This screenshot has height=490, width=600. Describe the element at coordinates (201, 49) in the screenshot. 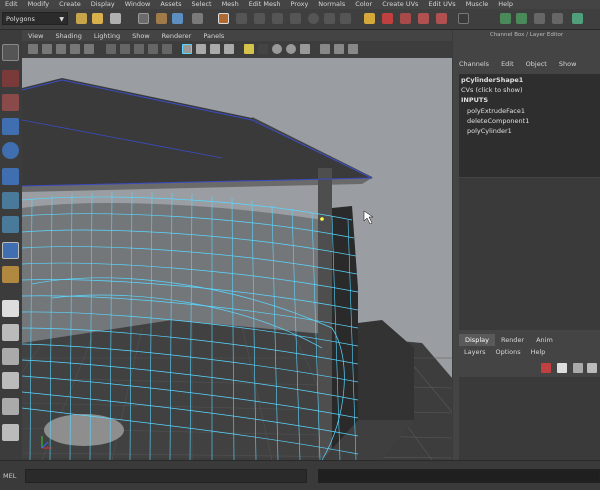

I see `smooth-shade-icon` at that location.